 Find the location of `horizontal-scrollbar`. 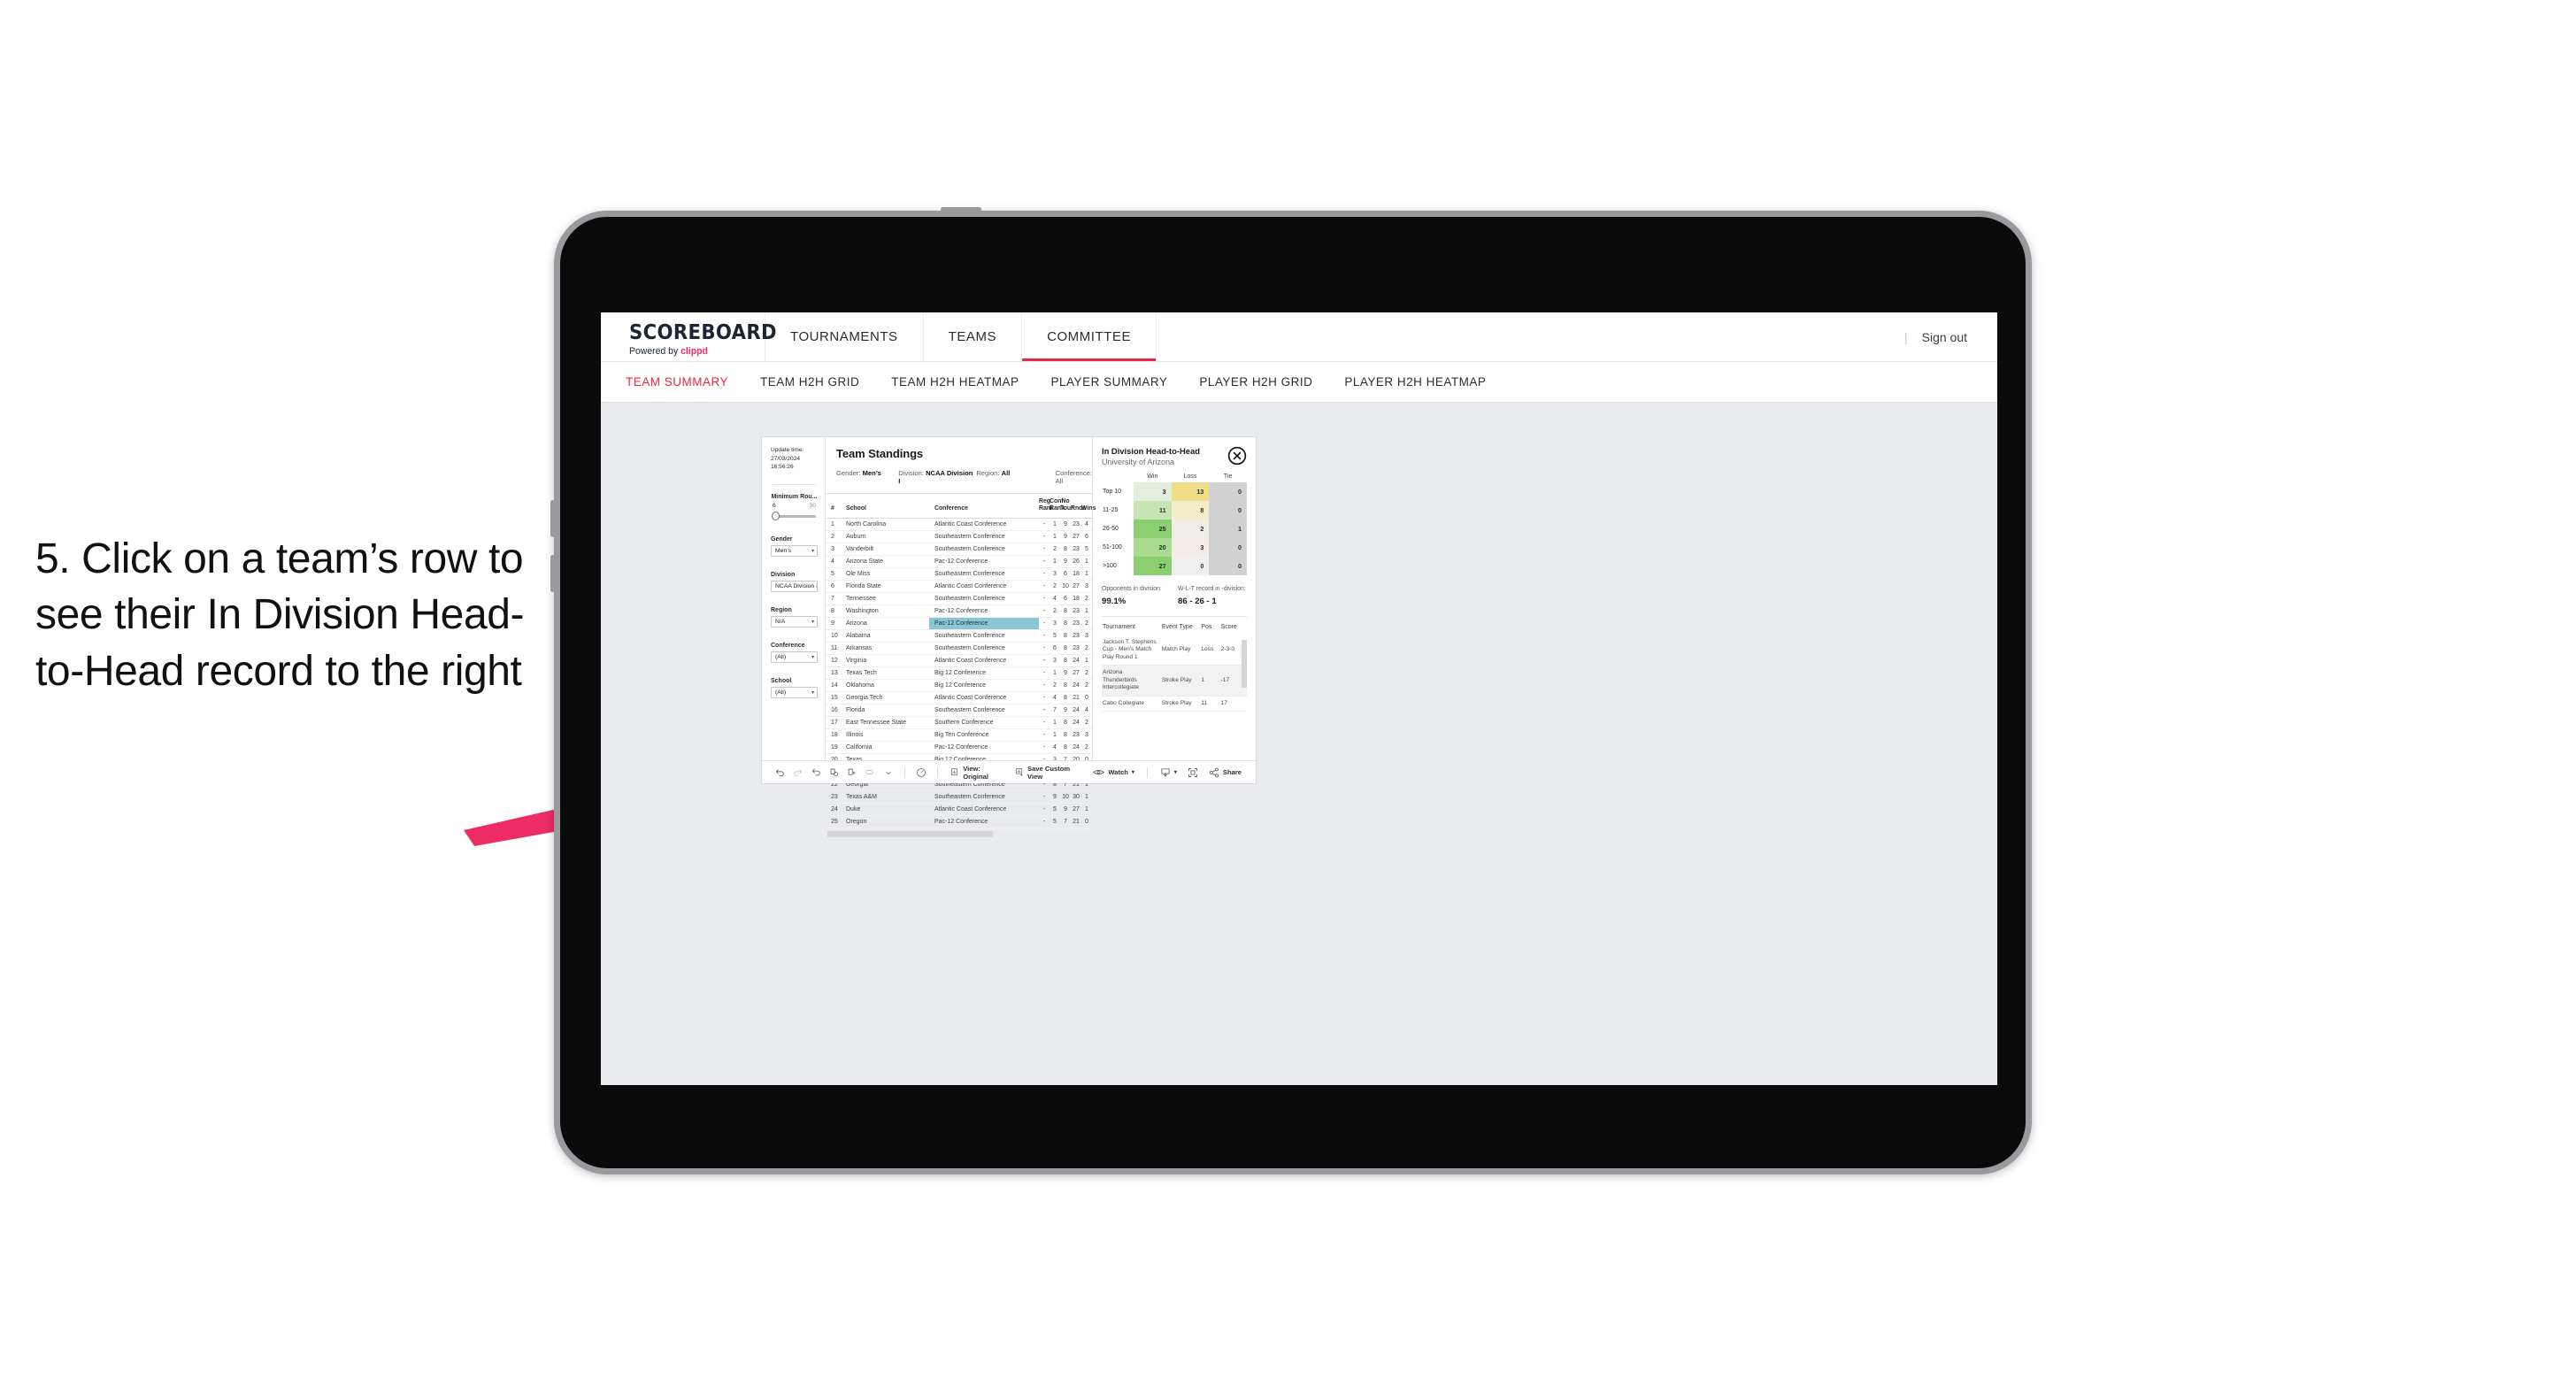

horizontal-scrollbar is located at coordinates (959, 833).